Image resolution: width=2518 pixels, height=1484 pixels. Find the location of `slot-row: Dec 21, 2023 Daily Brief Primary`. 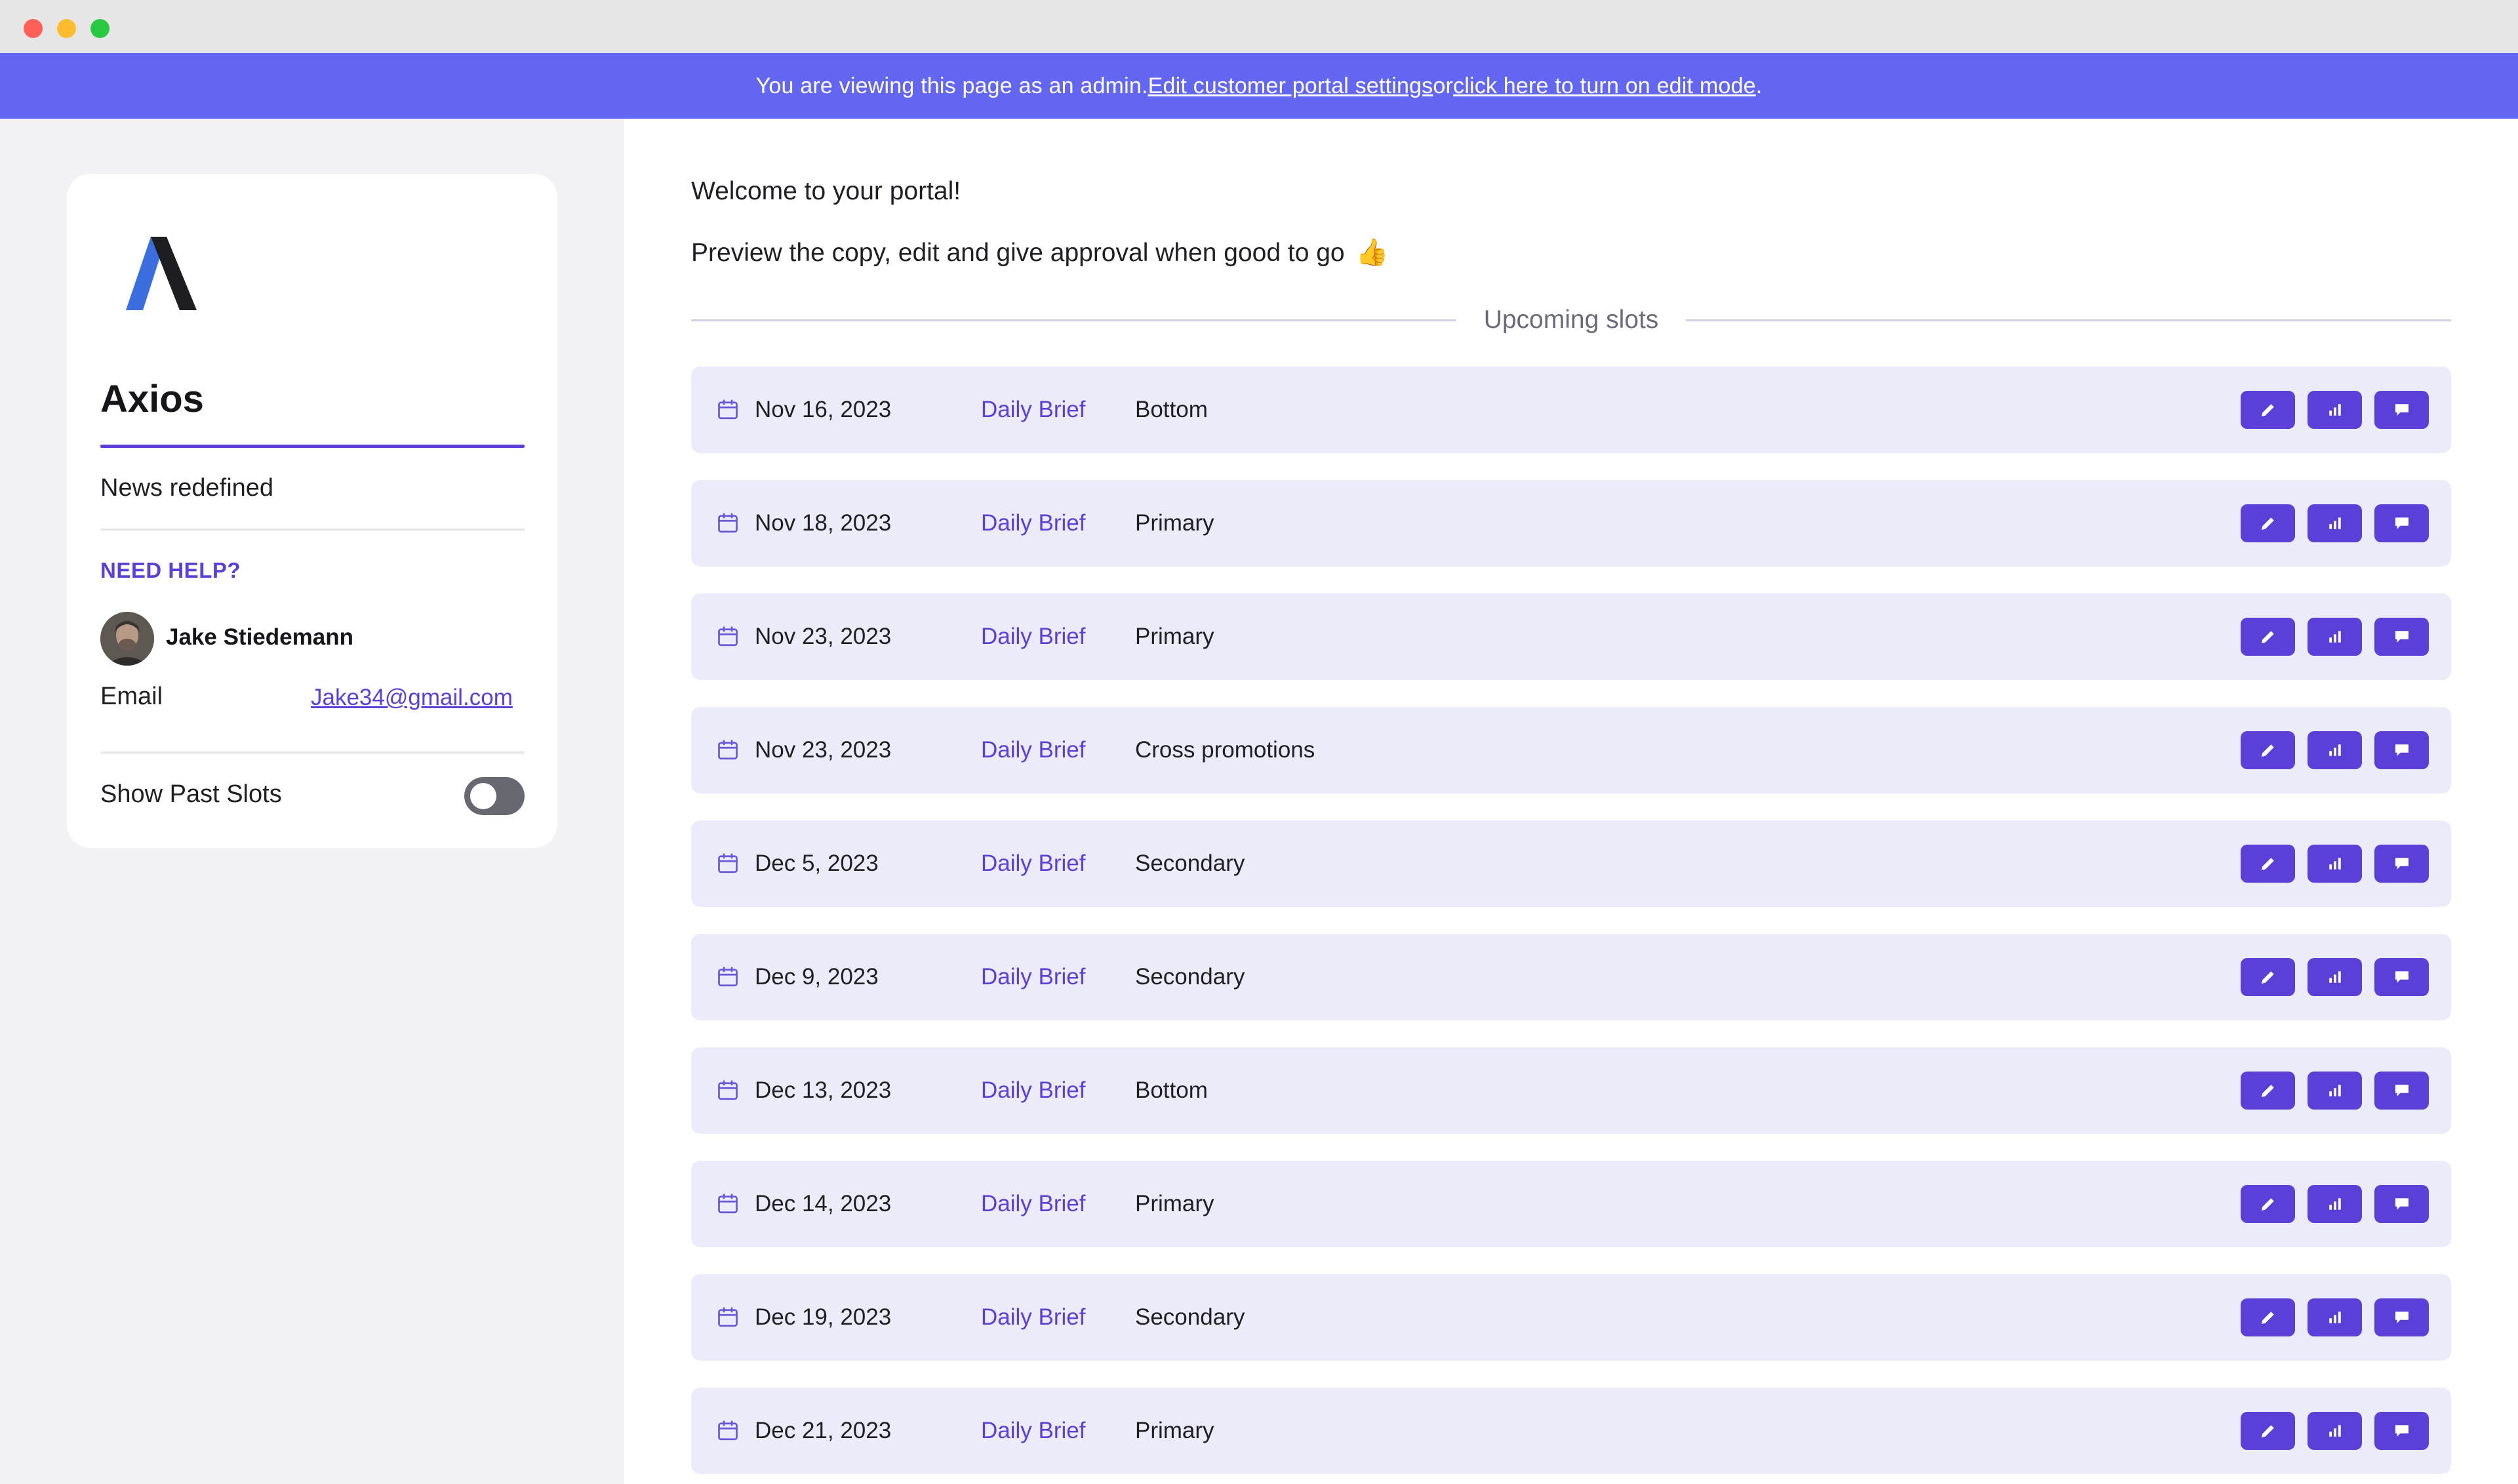

slot-row: Dec 21, 2023 Daily Brief Primary is located at coordinates (1571, 1431).